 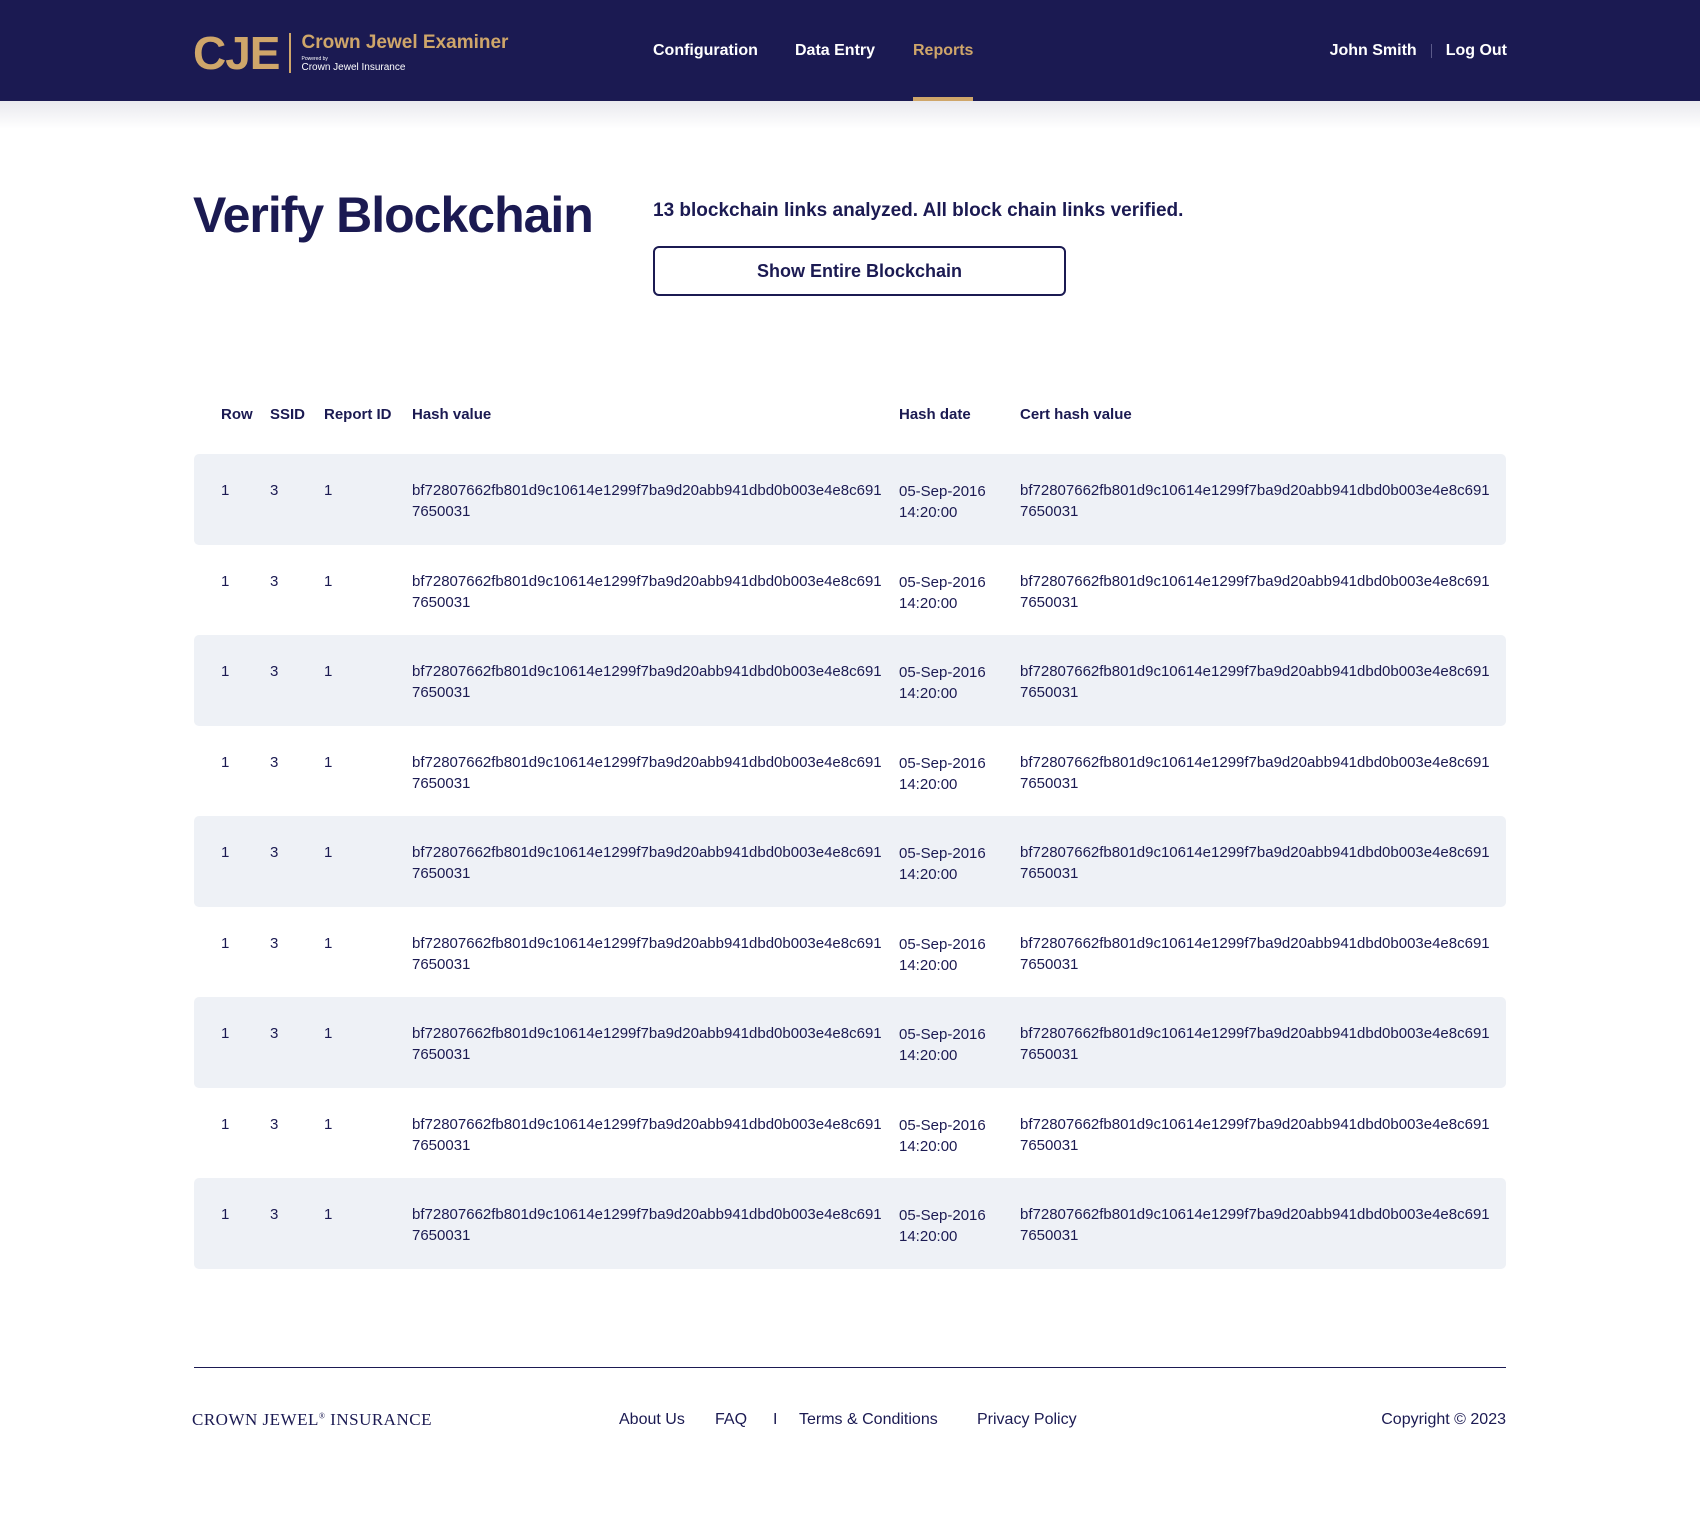 What do you see at coordinates (859, 271) in the screenshot?
I see `show-entire-blockchain-button: Show Entire Blockchain` at bounding box center [859, 271].